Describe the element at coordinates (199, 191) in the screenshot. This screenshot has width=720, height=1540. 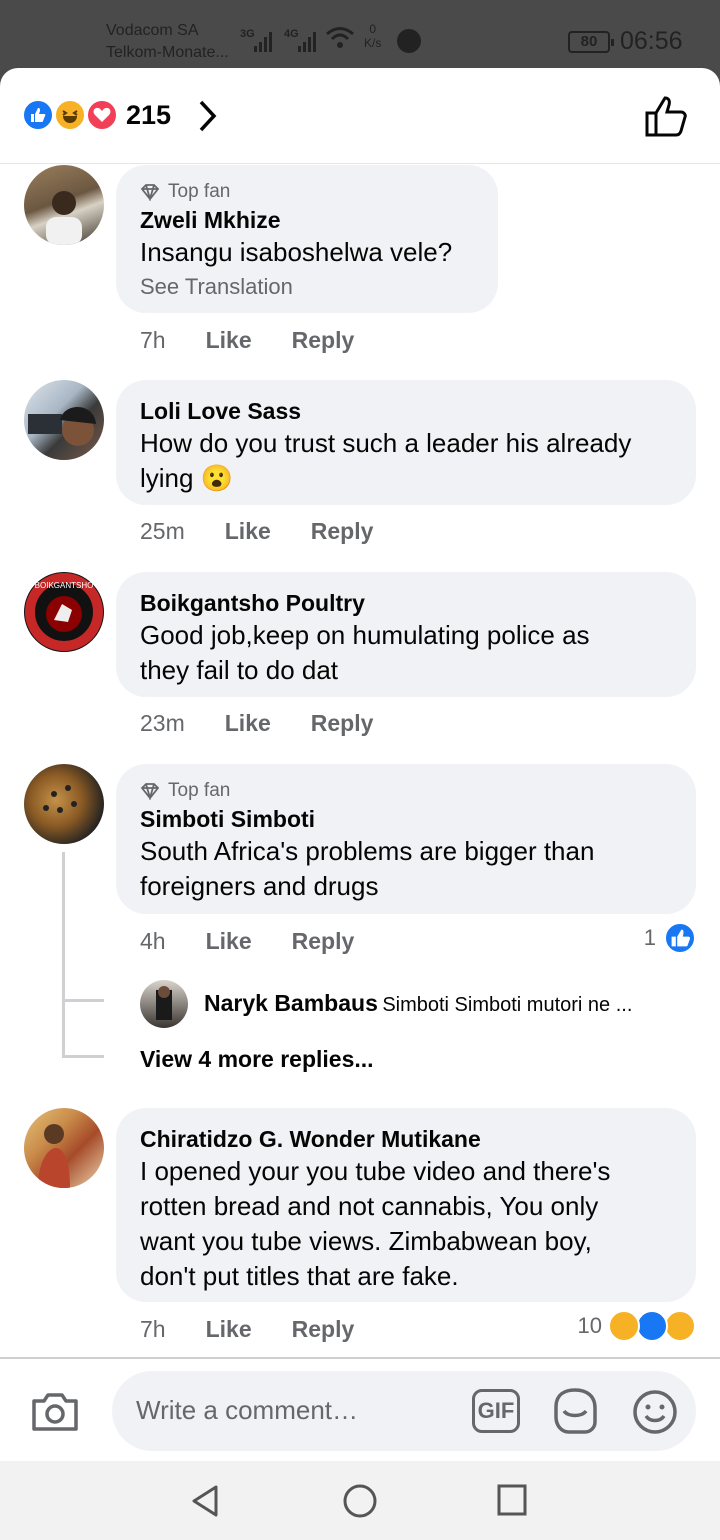
I see `top-fan-label: Top fan` at that location.